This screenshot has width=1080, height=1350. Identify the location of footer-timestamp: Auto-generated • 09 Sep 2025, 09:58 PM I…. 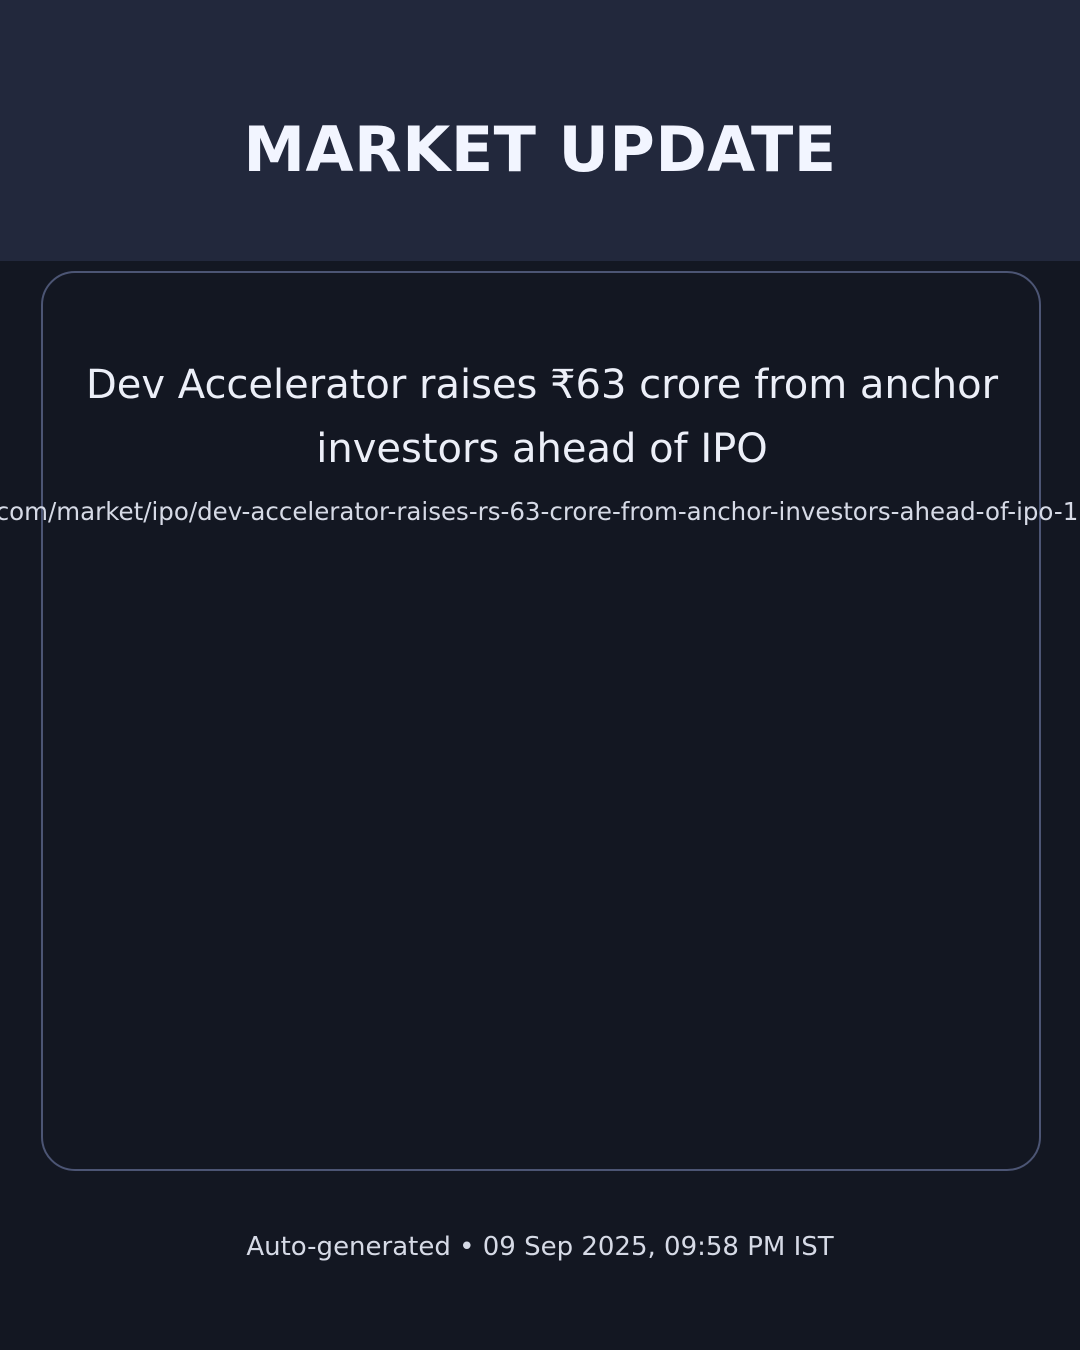
(540, 1247).